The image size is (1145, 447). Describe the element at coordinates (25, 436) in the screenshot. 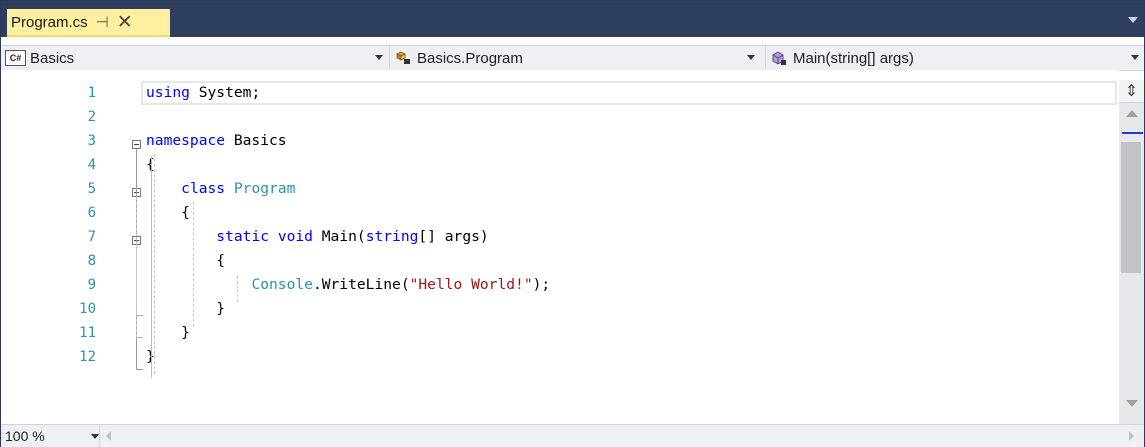

I see `zoom-level: 100 %` at that location.